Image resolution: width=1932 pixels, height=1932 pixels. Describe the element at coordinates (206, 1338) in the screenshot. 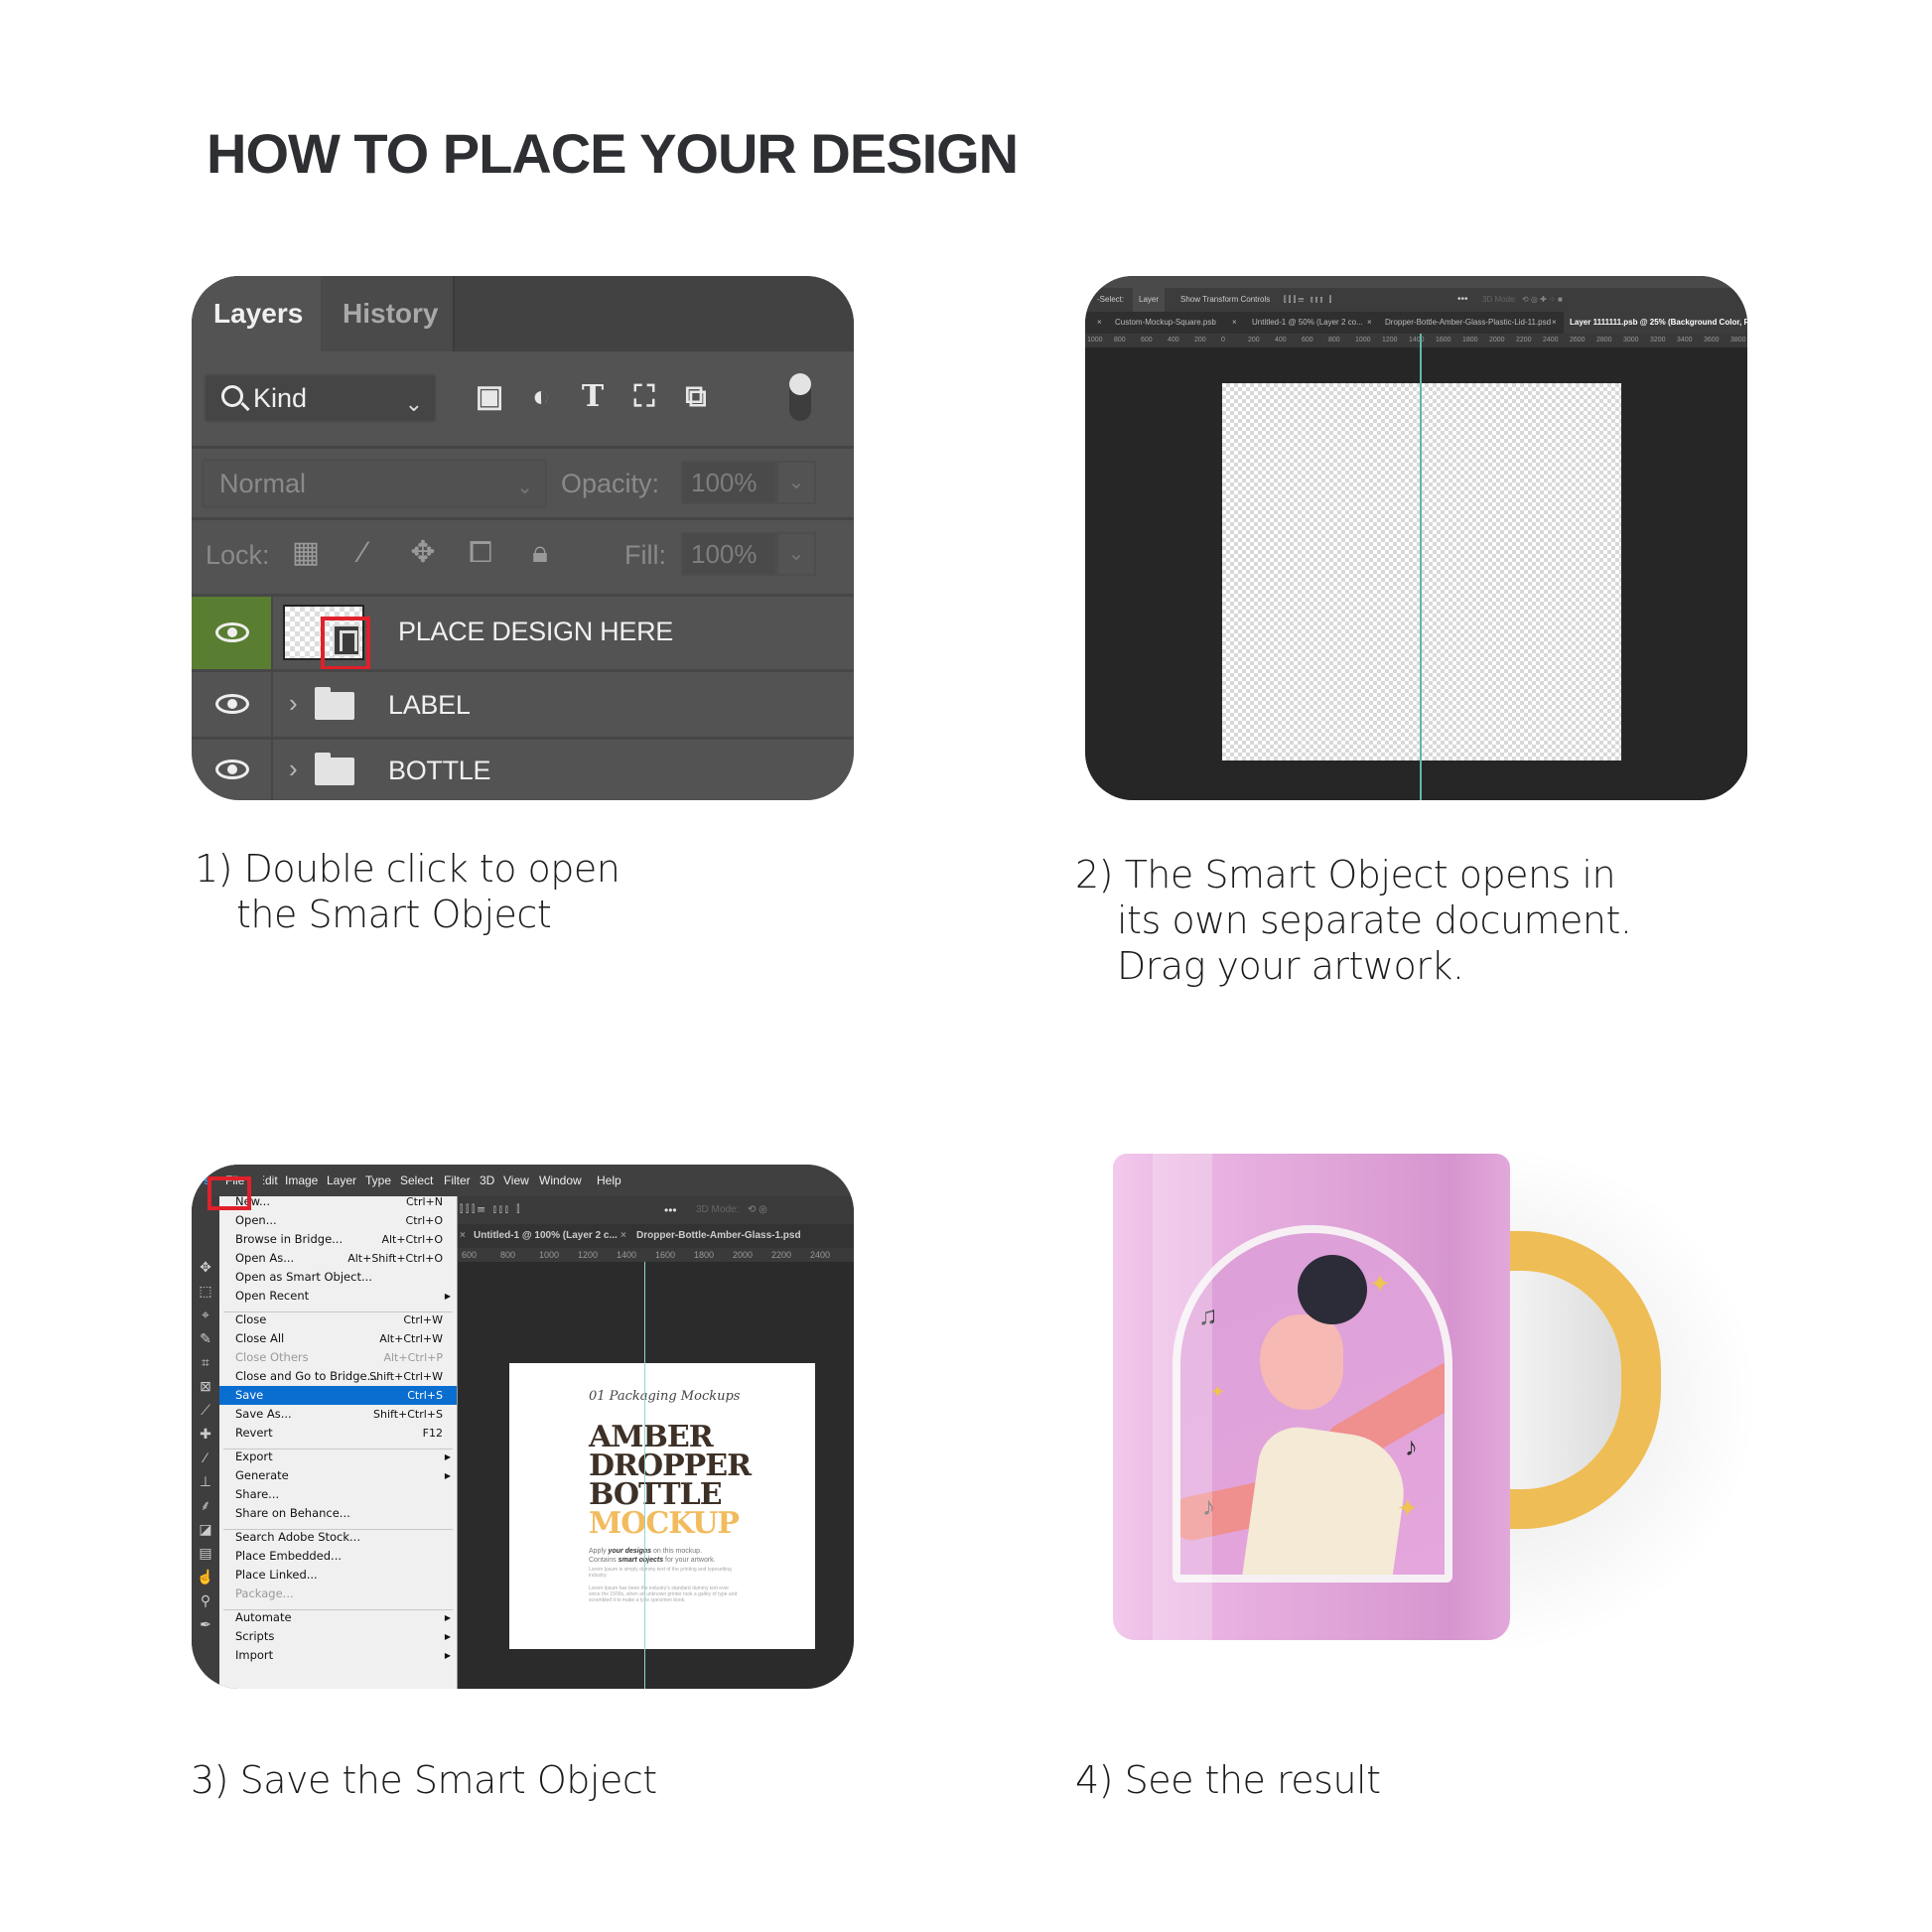

I see `quick-select-tool-icon: ✎` at that location.